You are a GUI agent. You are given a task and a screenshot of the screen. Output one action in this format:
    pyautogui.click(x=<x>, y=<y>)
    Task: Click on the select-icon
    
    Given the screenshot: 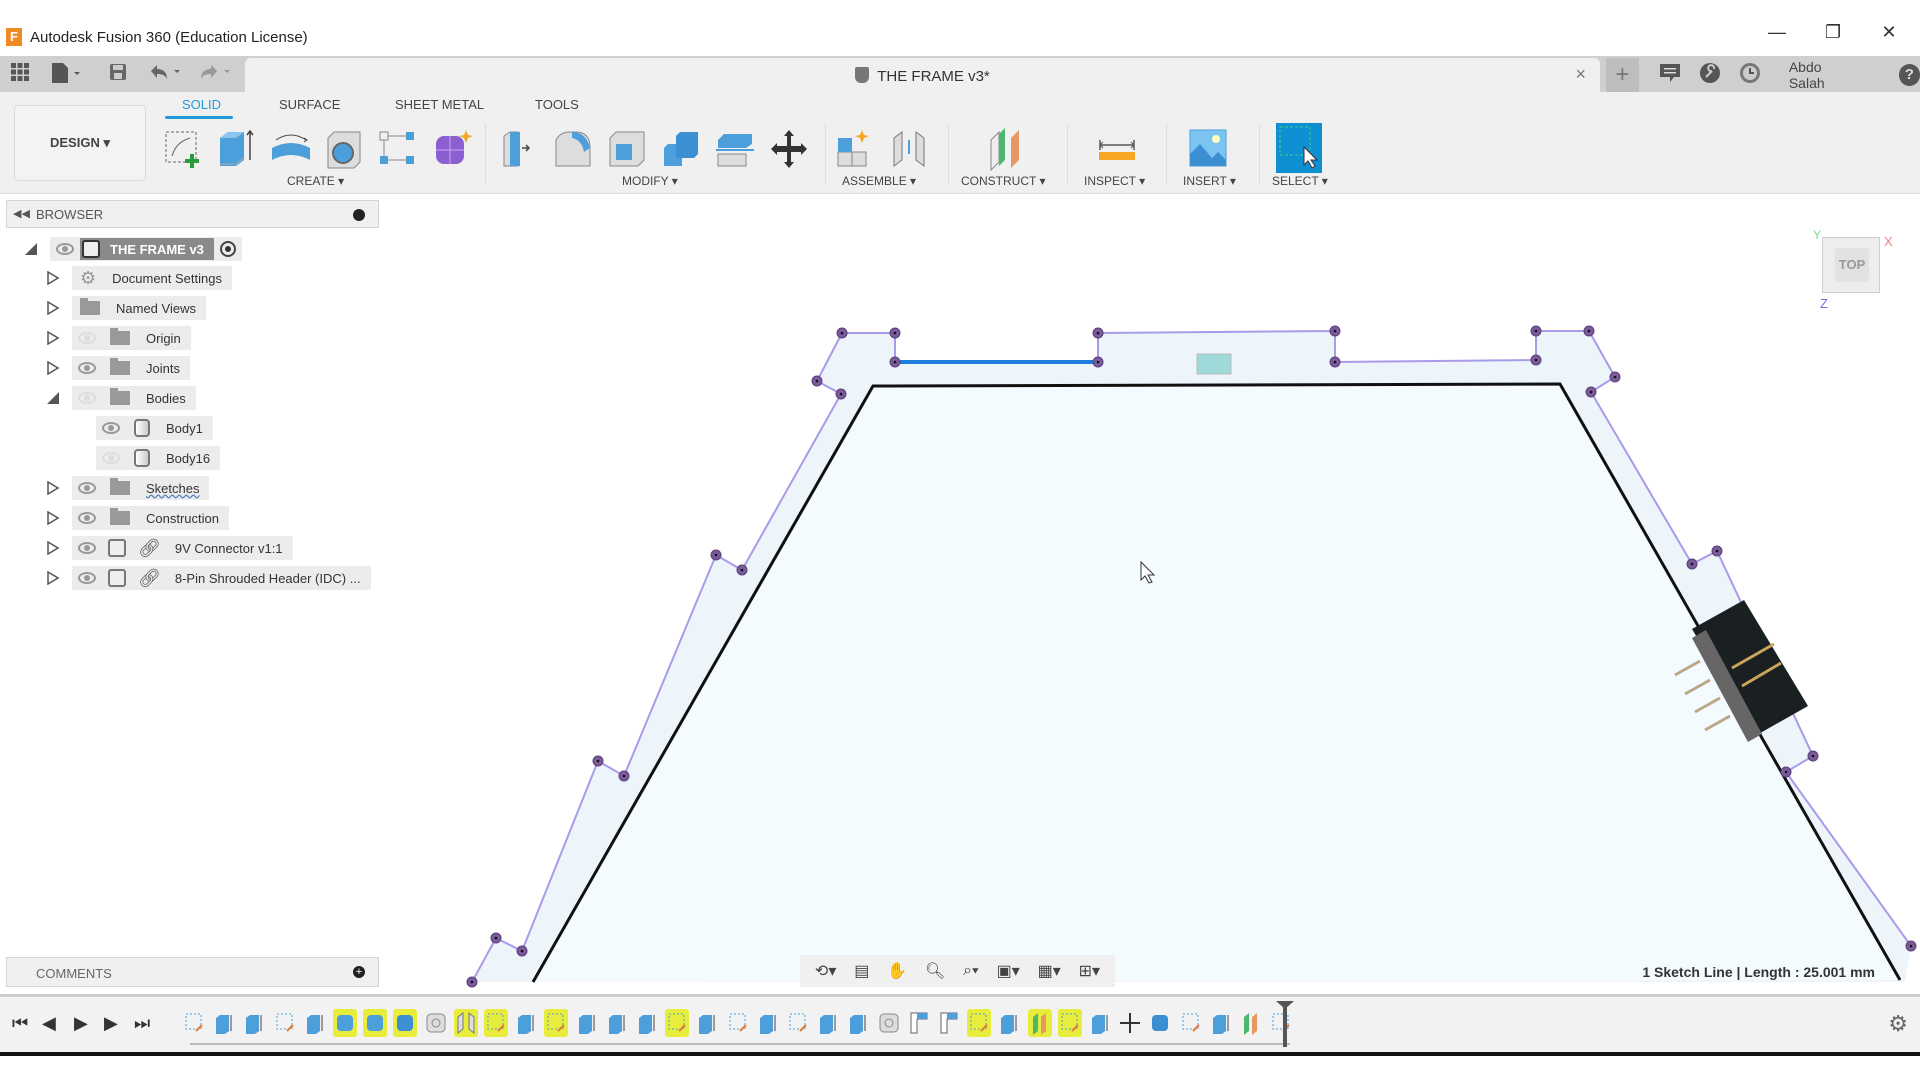 What is the action you would take?
    pyautogui.click(x=1299, y=148)
    